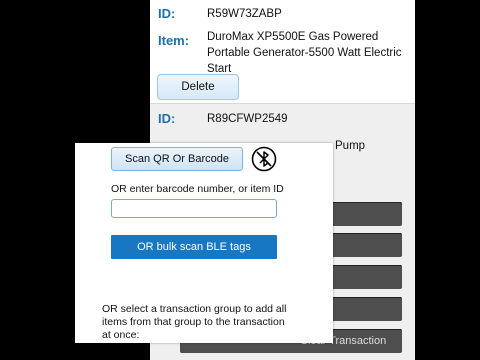 This screenshot has height=360, width=480. Describe the element at coordinates (198, 87) in the screenshot. I see `delete-button: Delete` at that location.